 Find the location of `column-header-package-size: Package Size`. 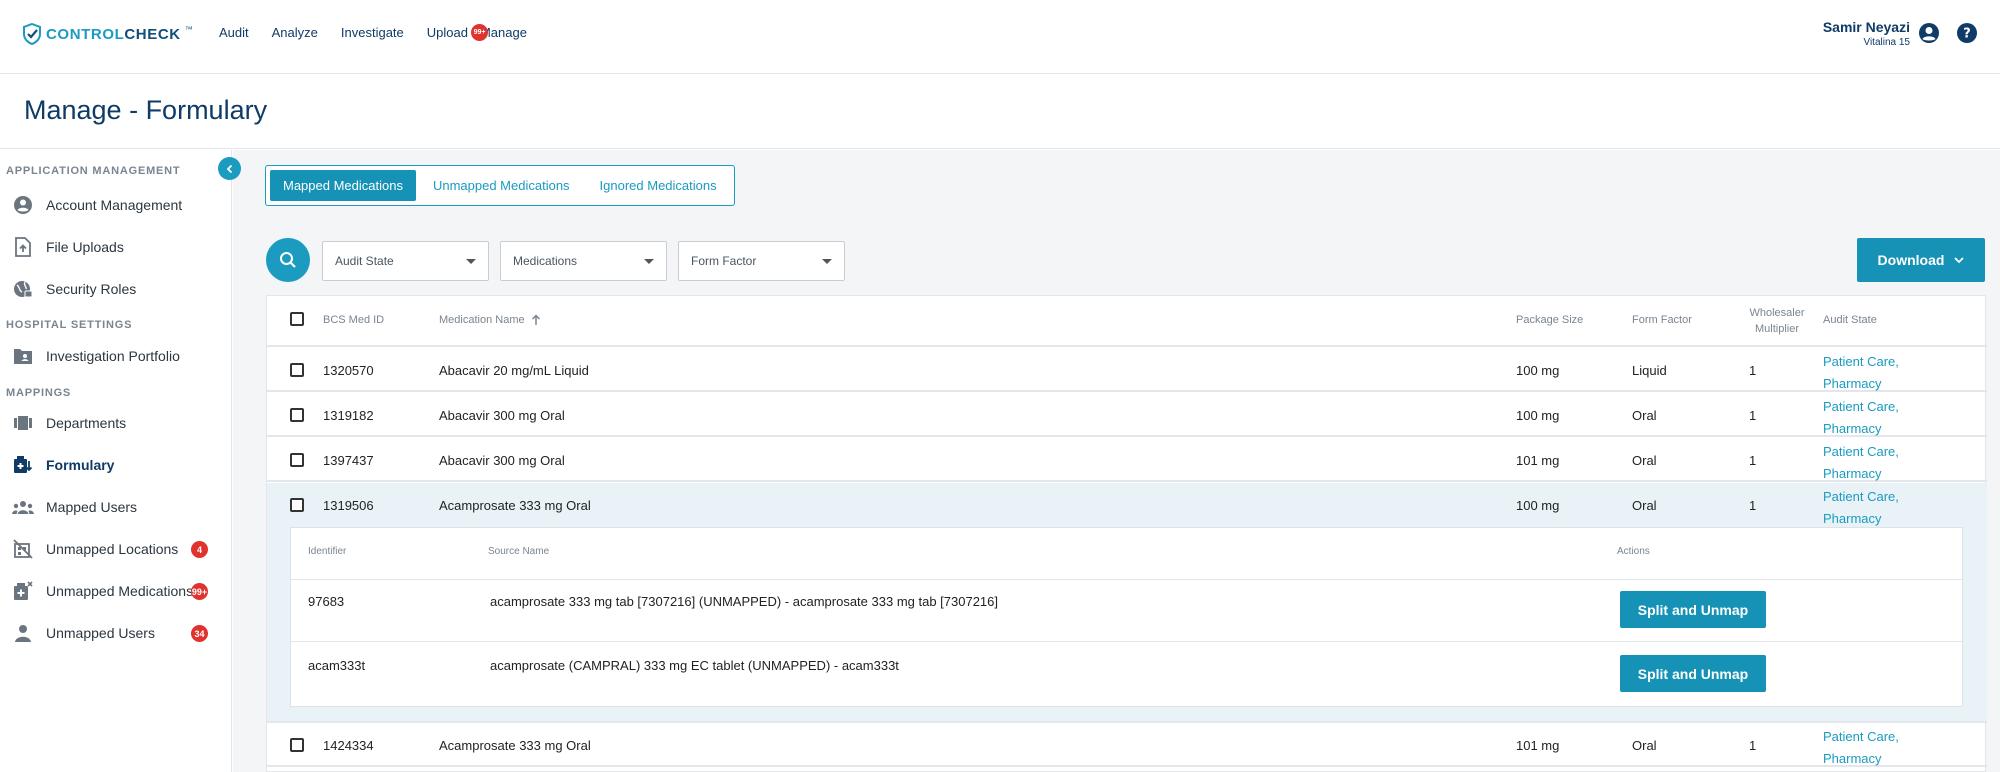

column-header-package-size: Package Size is located at coordinates (1549, 320).